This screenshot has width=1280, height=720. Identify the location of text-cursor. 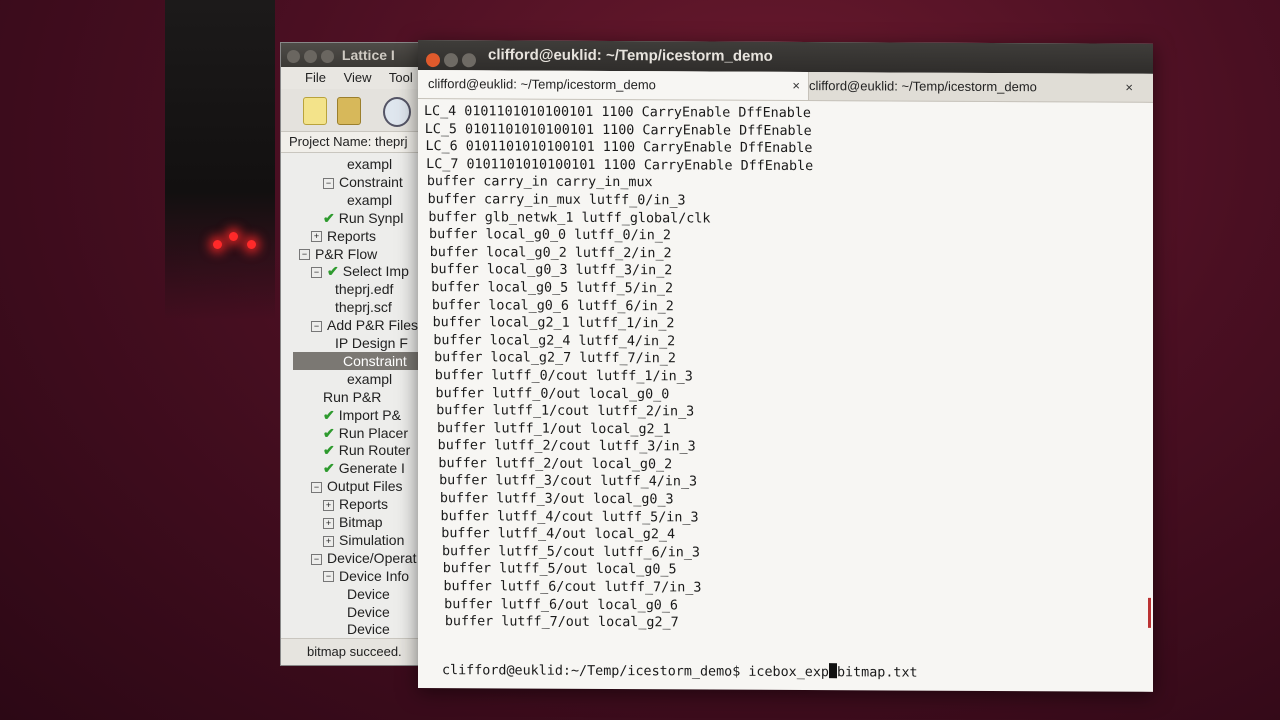
(832, 671).